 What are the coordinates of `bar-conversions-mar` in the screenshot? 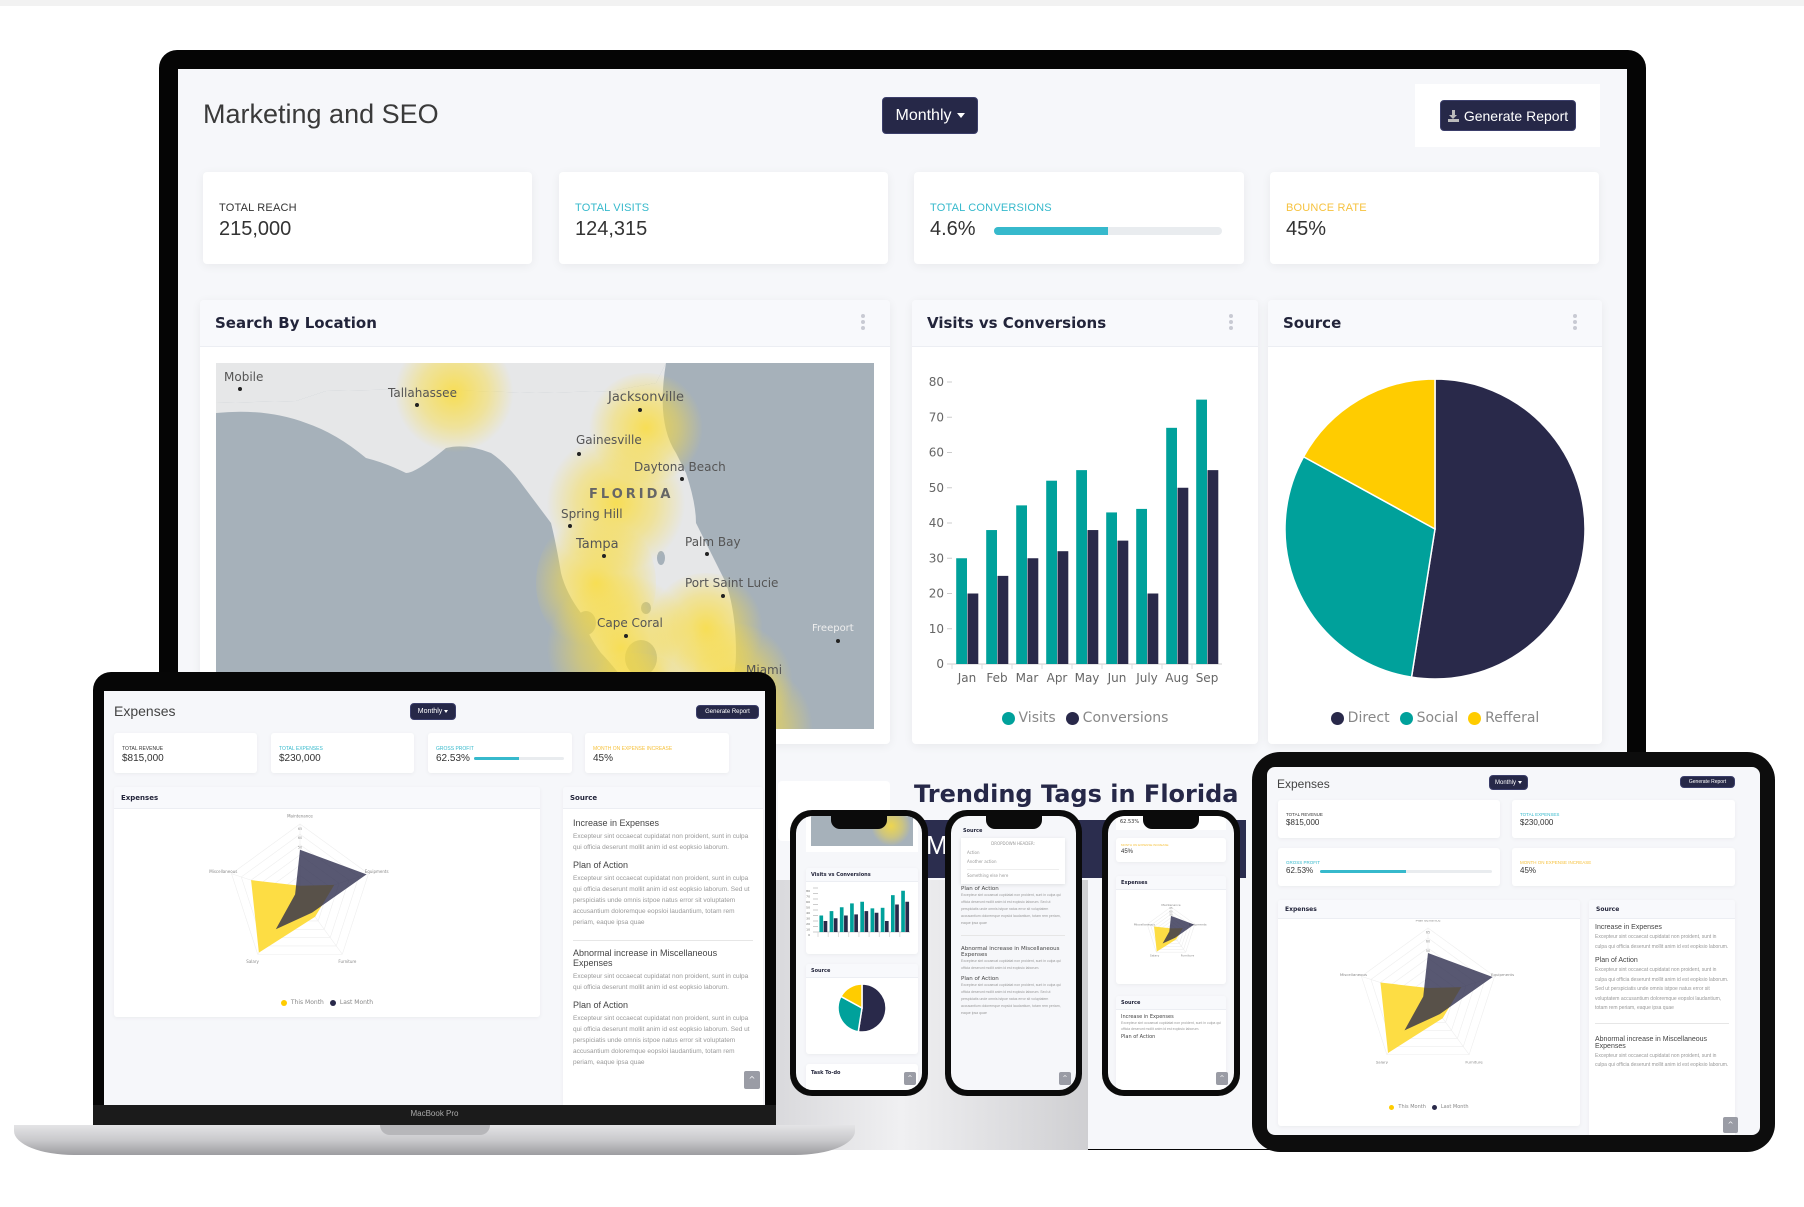 It's located at (1033, 611).